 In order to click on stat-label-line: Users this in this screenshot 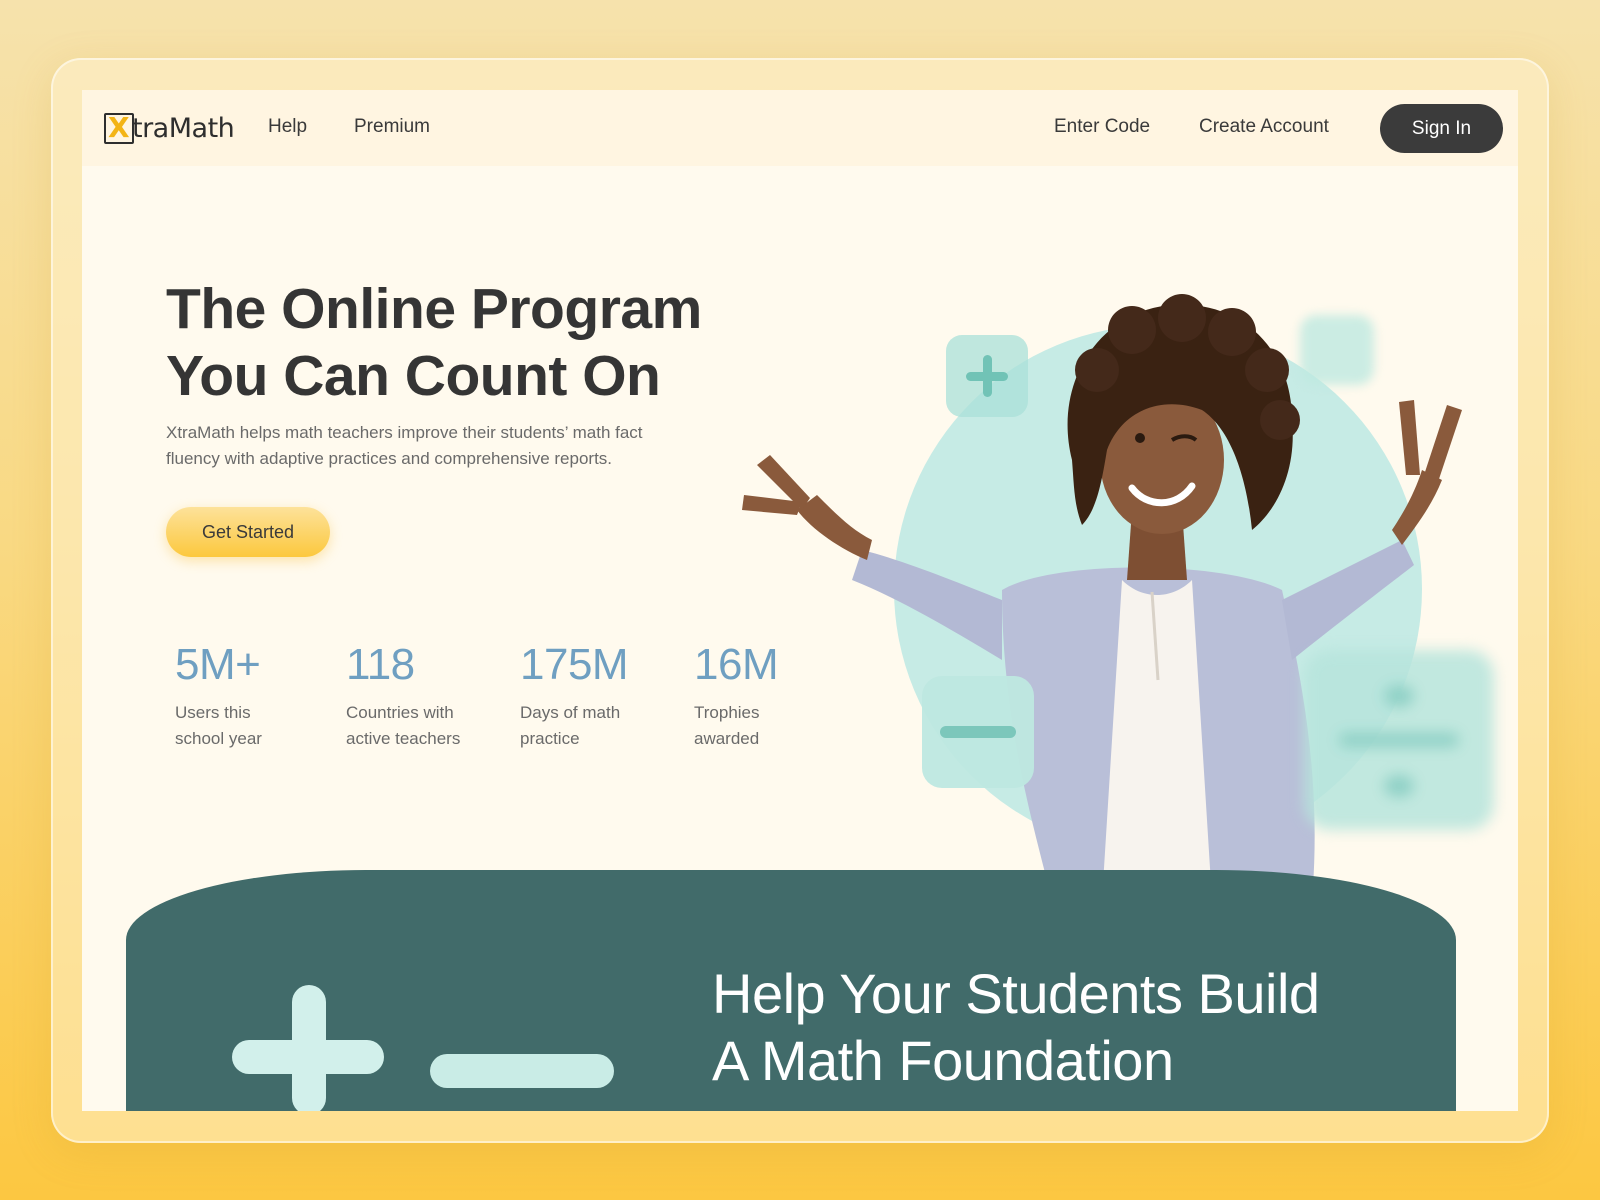, I will do `click(213, 712)`.